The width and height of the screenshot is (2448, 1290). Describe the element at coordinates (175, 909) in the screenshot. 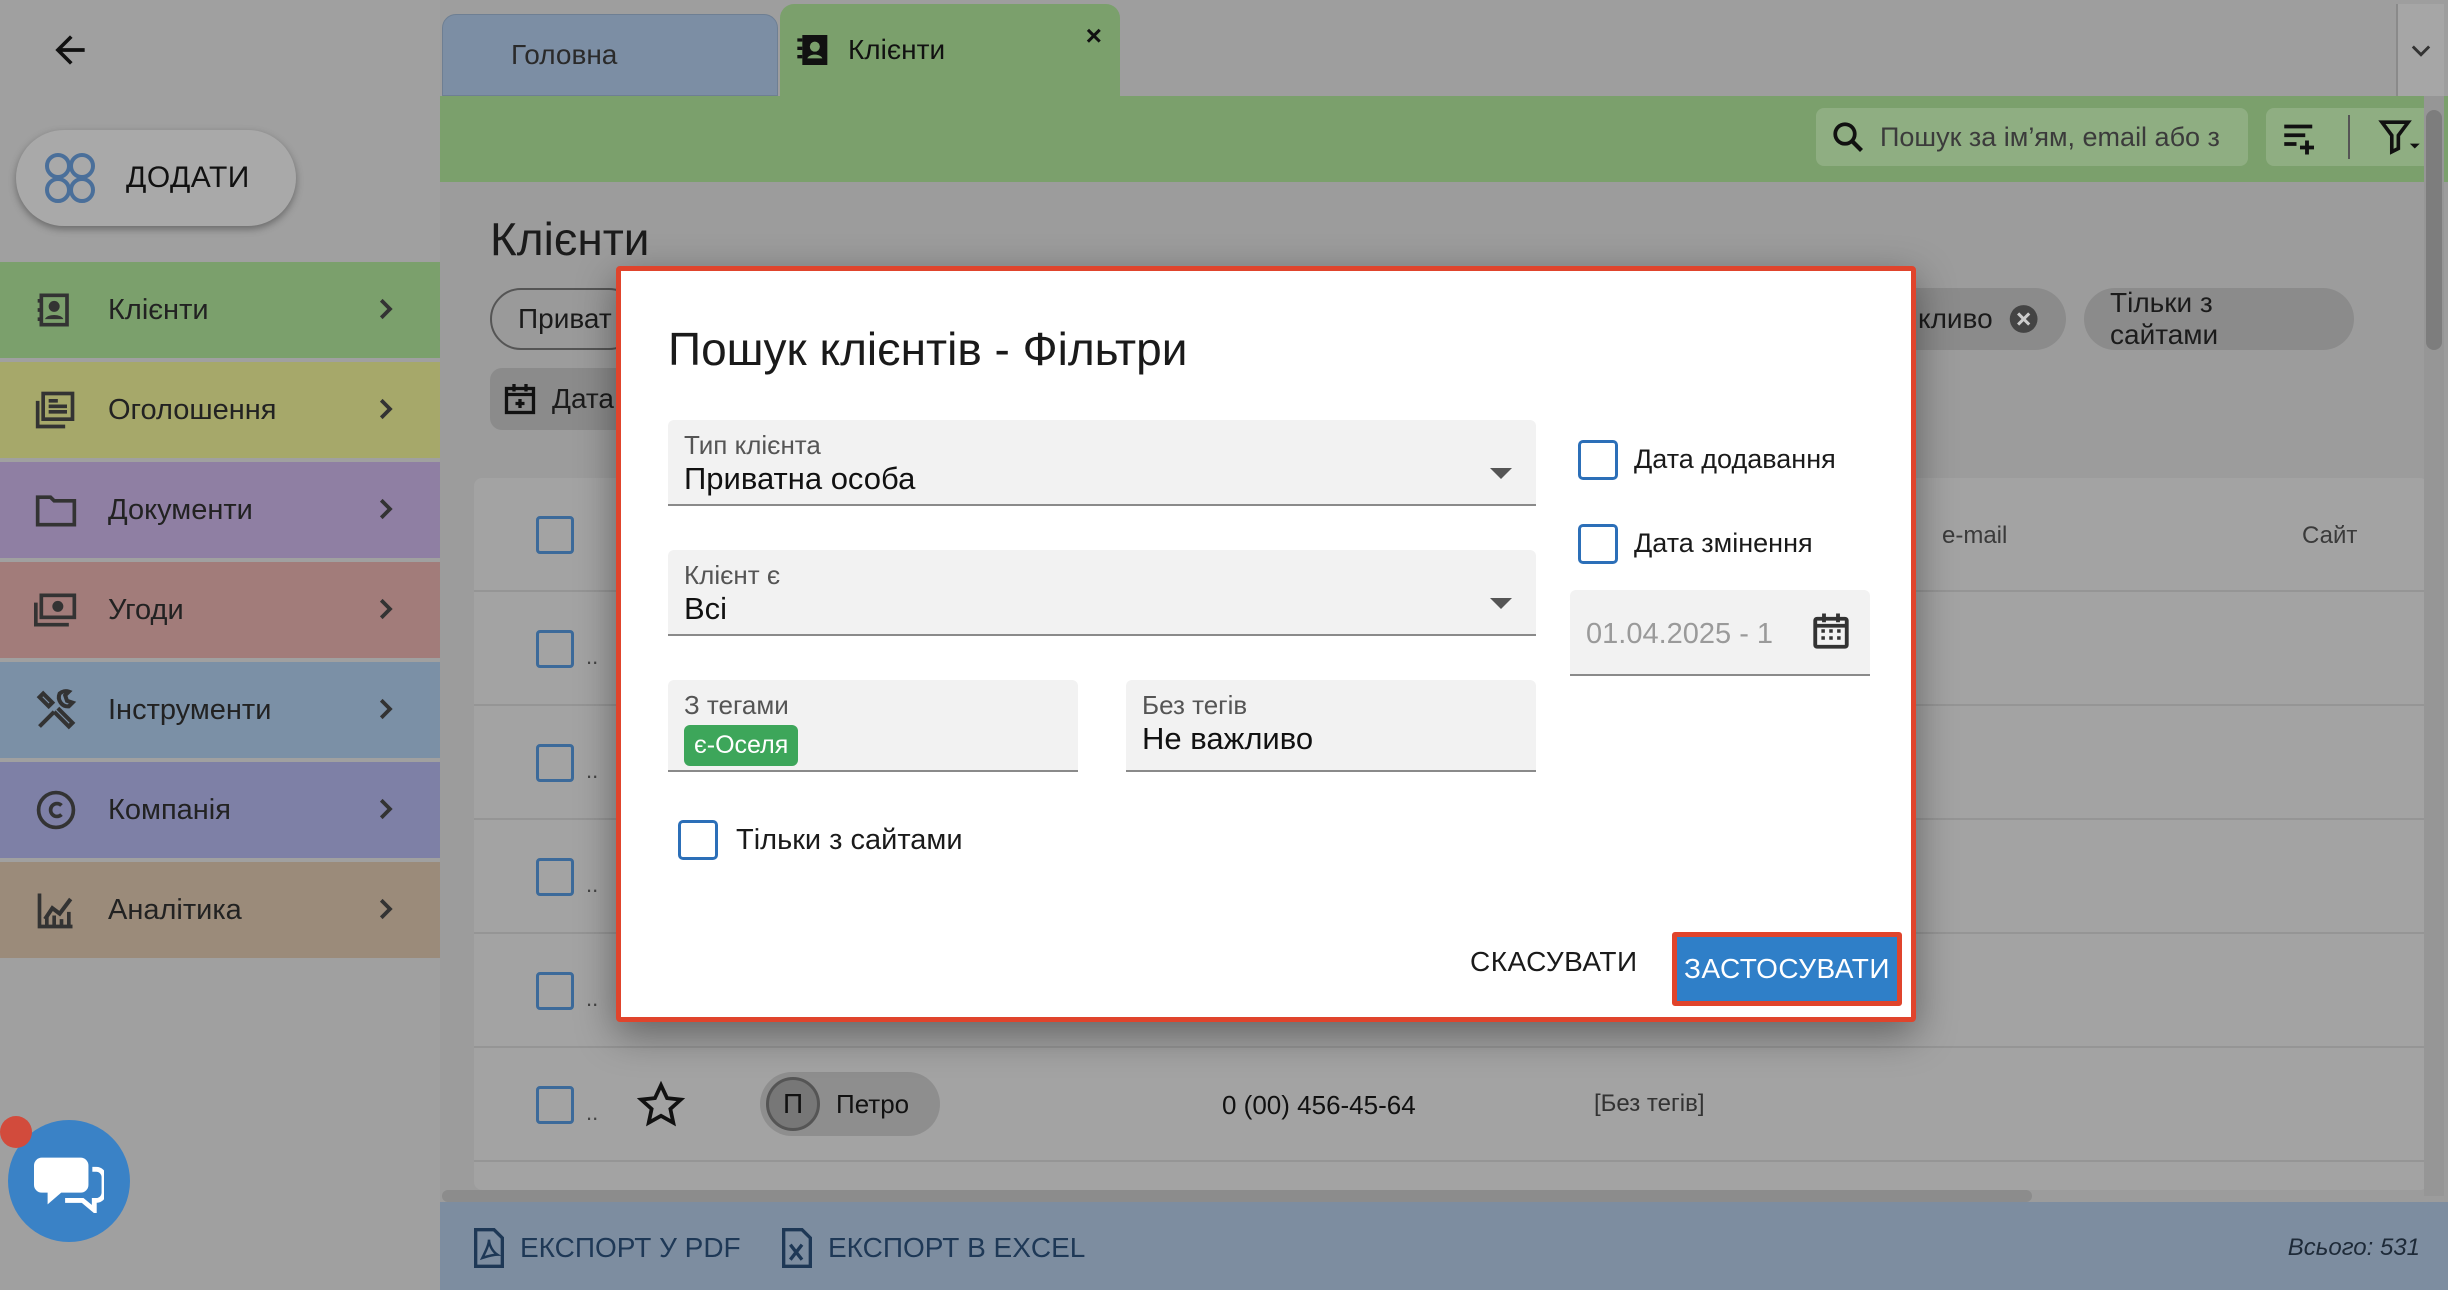

I see `sidebar-item-label: Аналітика` at that location.